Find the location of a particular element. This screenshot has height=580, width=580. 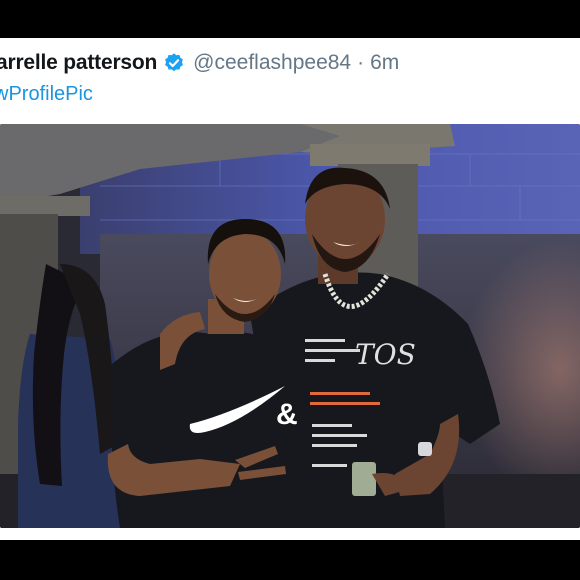

watch is located at coordinates (425, 449).